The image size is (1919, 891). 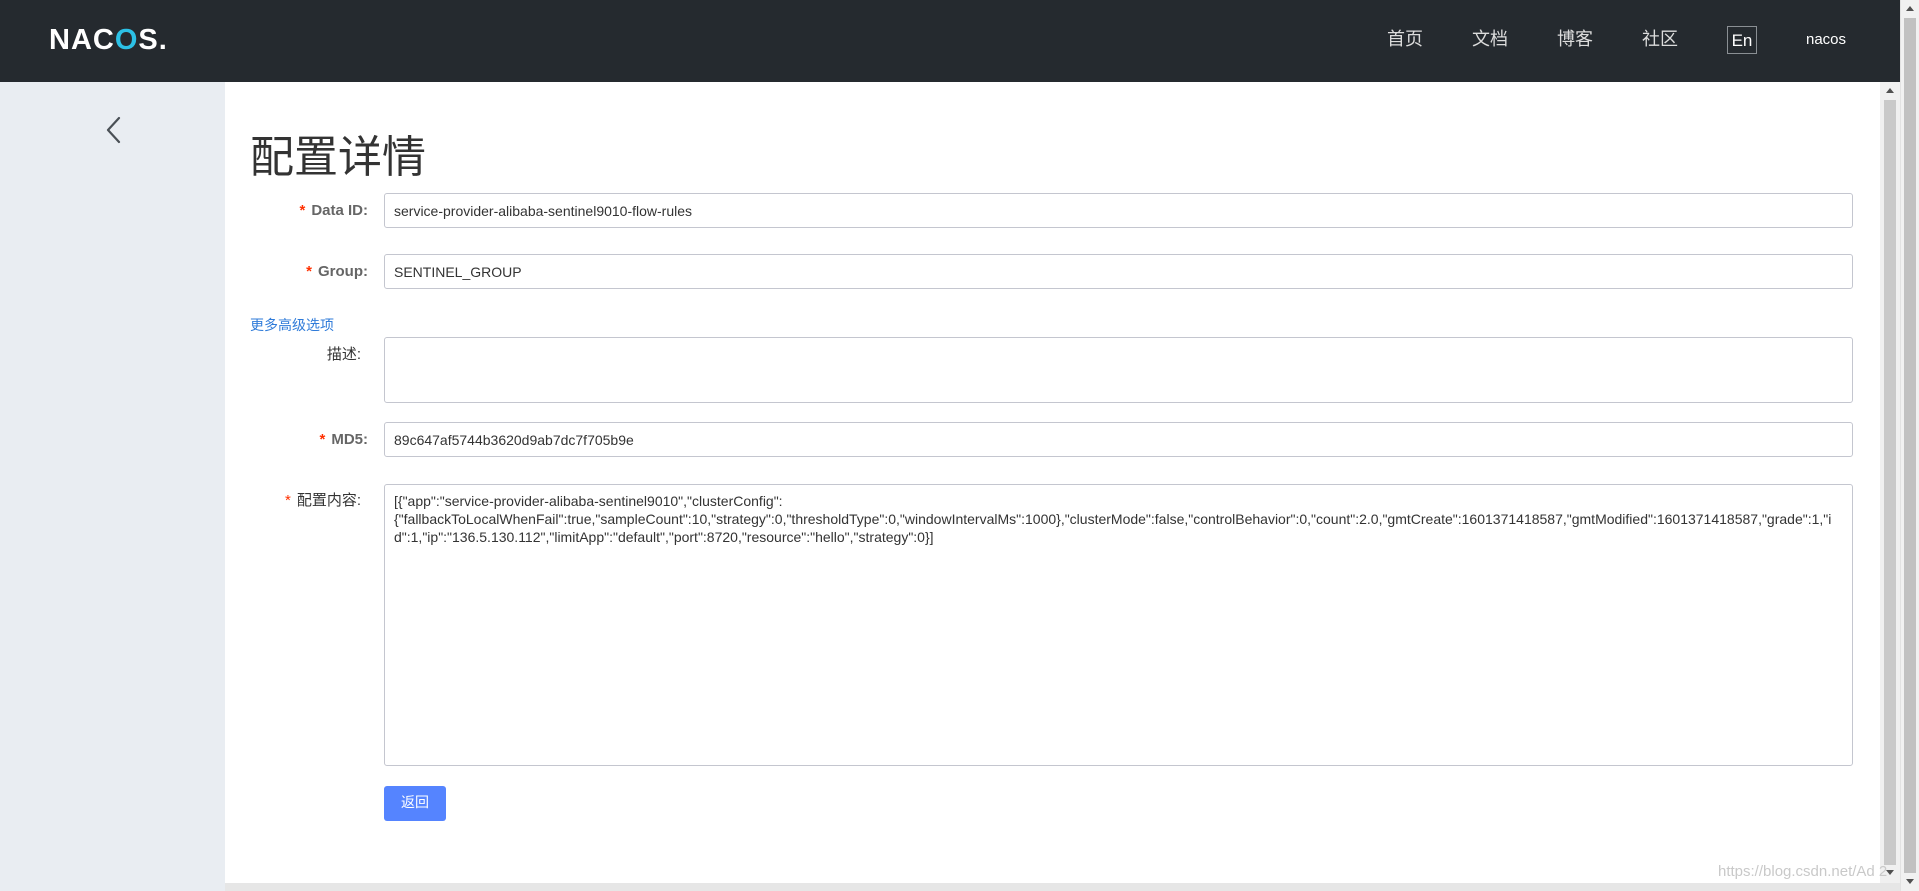 I want to click on md5-input, so click(x=1118, y=439).